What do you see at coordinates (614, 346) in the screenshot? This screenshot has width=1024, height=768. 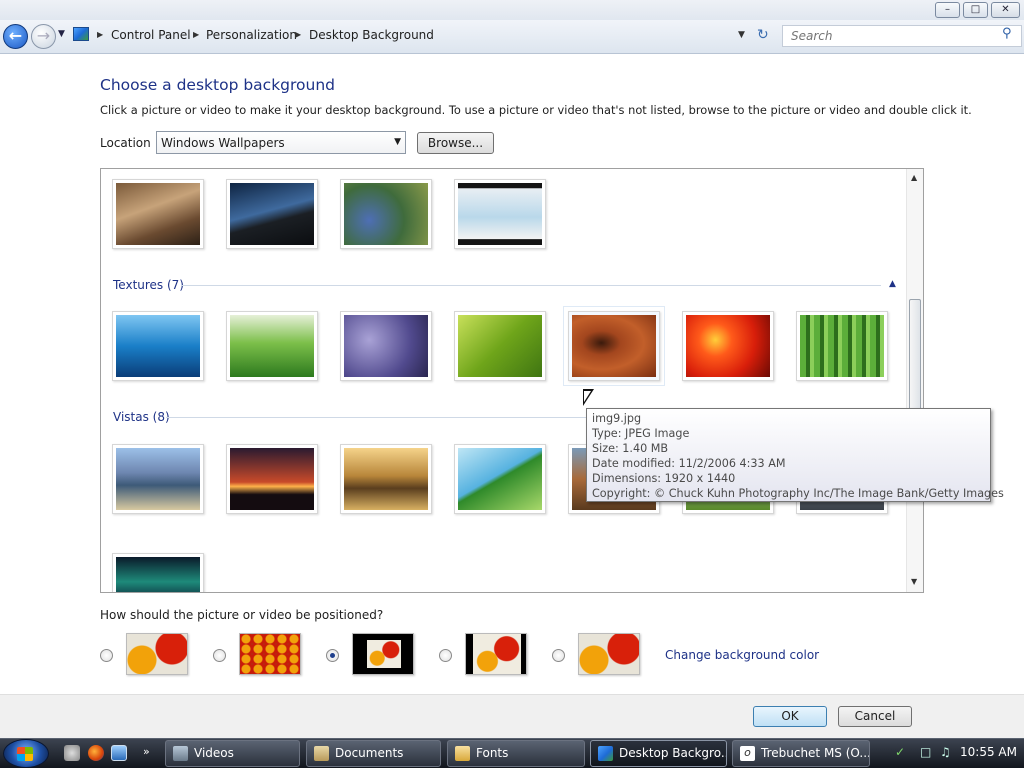 I see `wallpaper-thumbnail-selected` at bounding box center [614, 346].